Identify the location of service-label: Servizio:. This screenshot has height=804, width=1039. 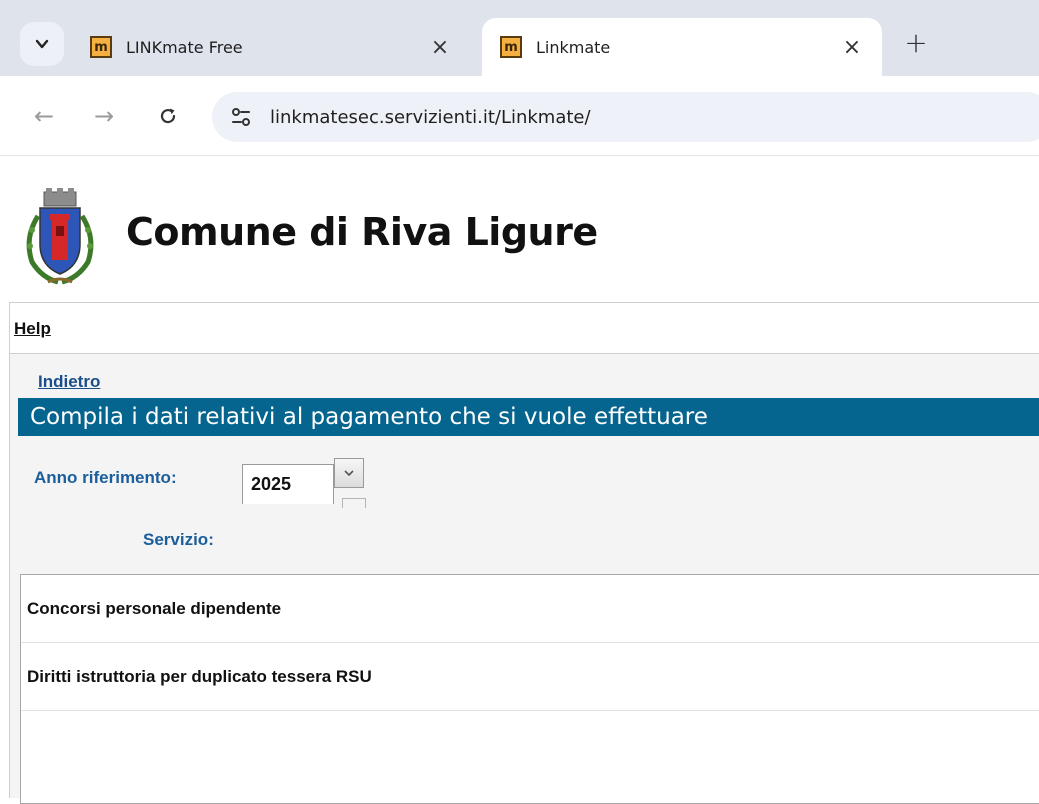
(178, 539).